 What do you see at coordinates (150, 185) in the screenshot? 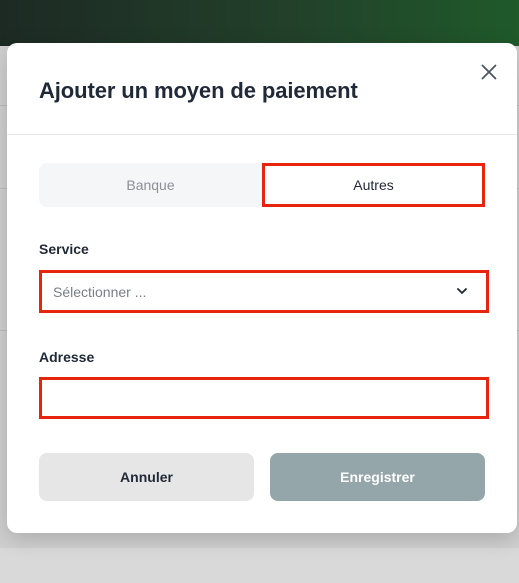
I see `tab-bank: Banque` at bounding box center [150, 185].